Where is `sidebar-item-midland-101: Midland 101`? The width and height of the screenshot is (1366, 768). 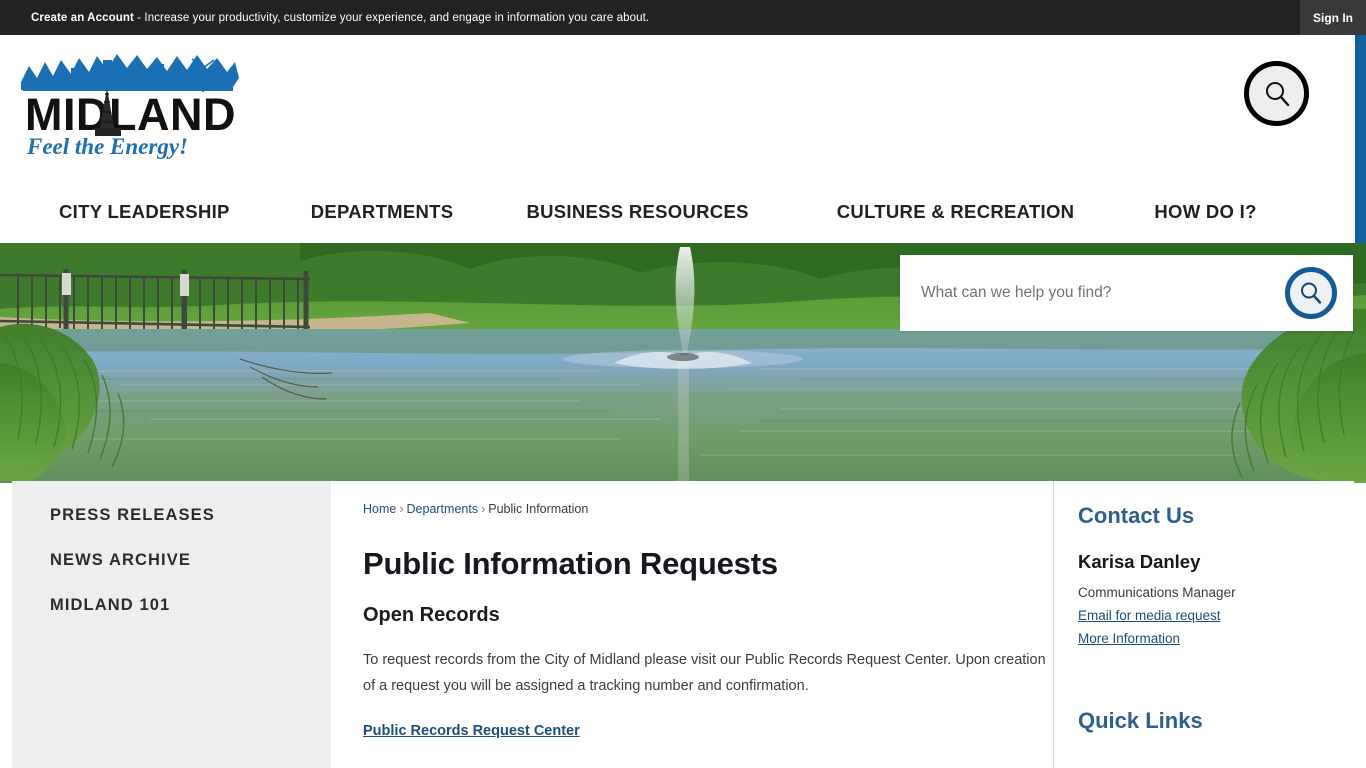
sidebar-item-midland-101: Midland 101 is located at coordinates (171, 605).